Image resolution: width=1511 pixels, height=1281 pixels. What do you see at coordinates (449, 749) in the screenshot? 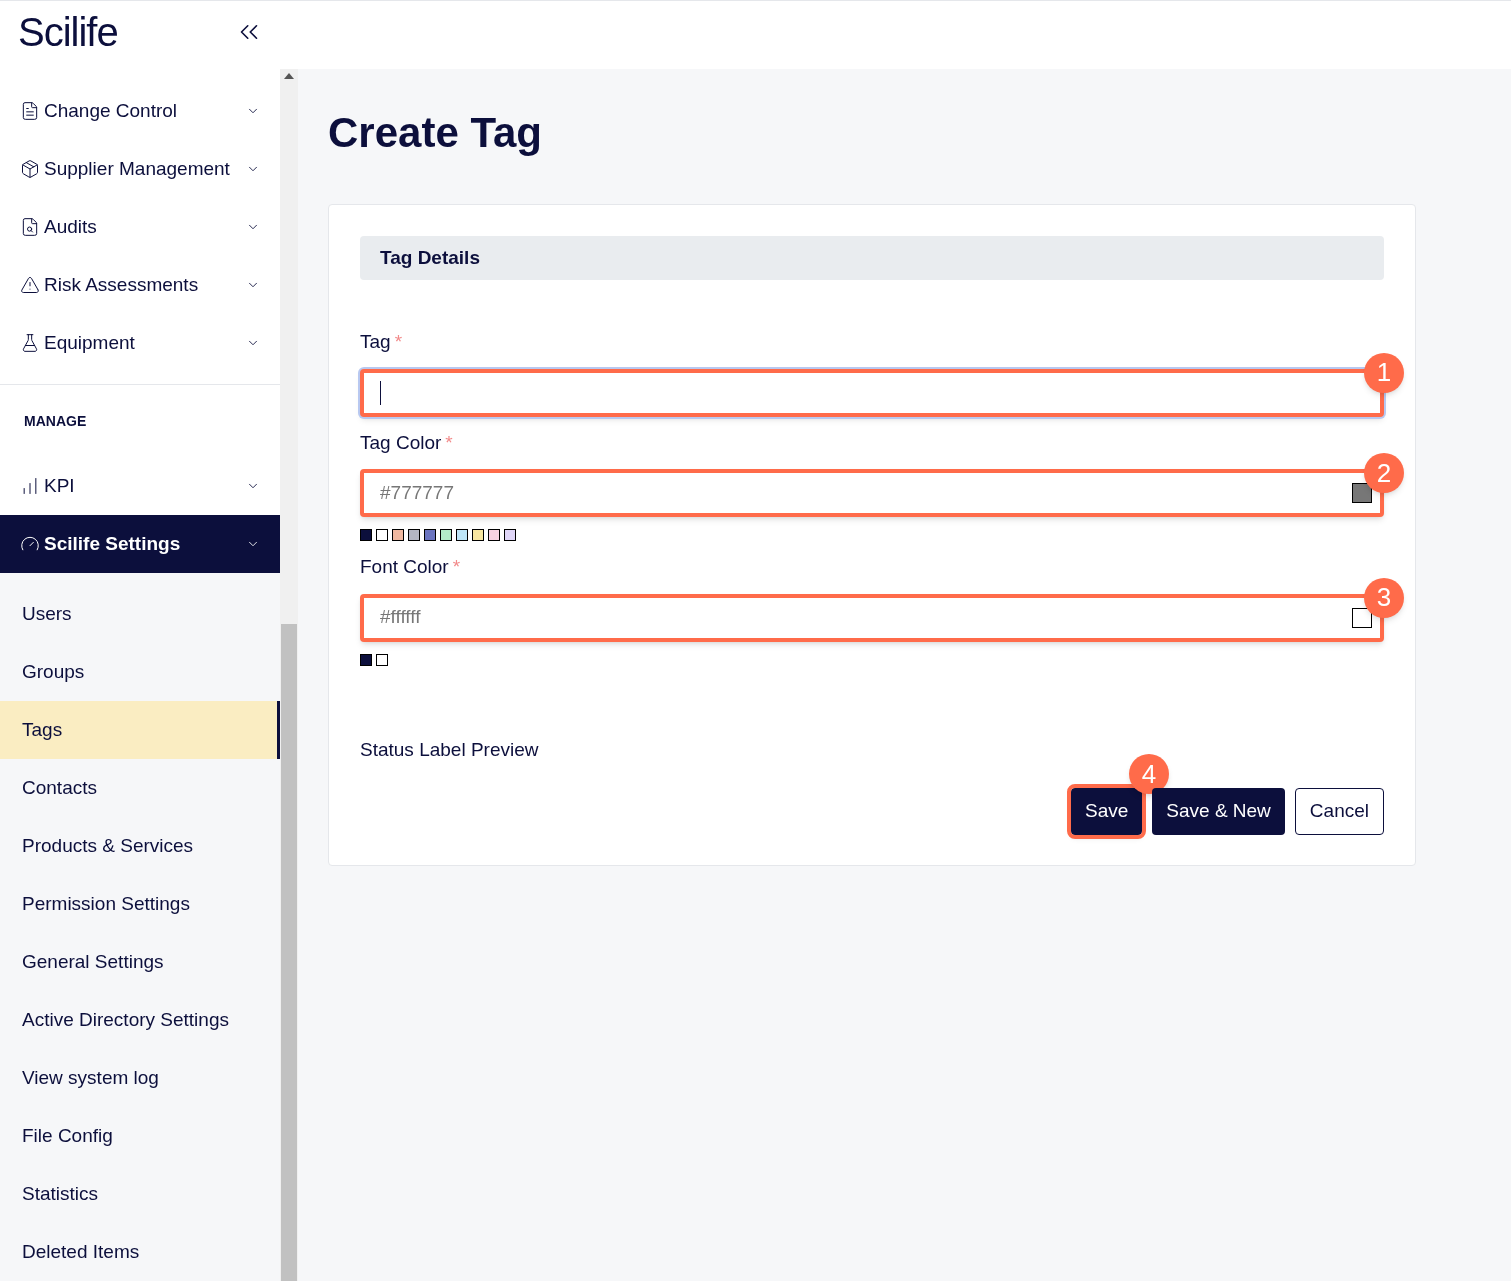
I see `preview-label: Status Label Preview` at bounding box center [449, 749].